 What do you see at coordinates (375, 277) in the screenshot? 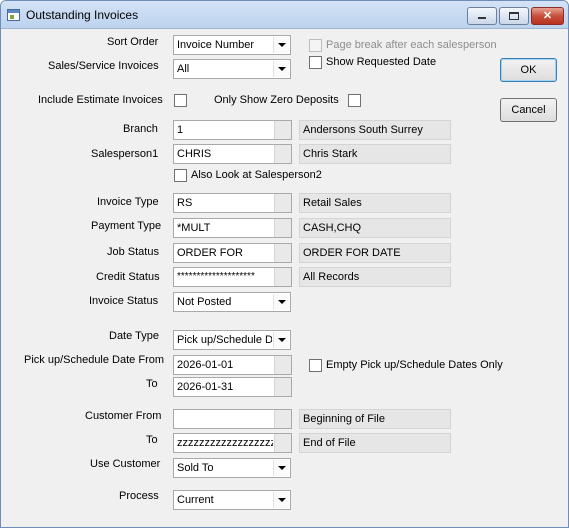
I see `credit-status-description: All Records` at bounding box center [375, 277].